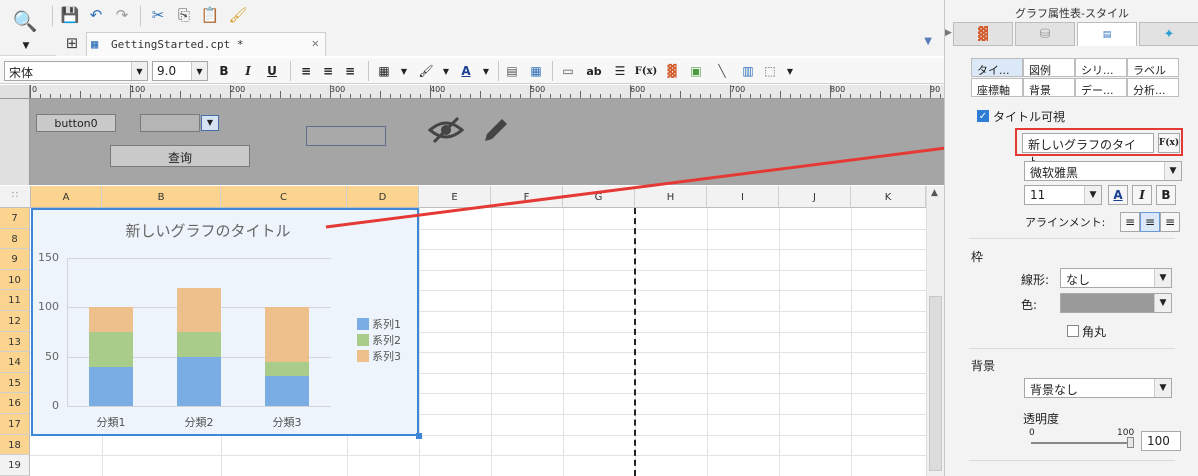 The width and height of the screenshot is (1198, 476). I want to click on hide-eye-icon, so click(446, 130).